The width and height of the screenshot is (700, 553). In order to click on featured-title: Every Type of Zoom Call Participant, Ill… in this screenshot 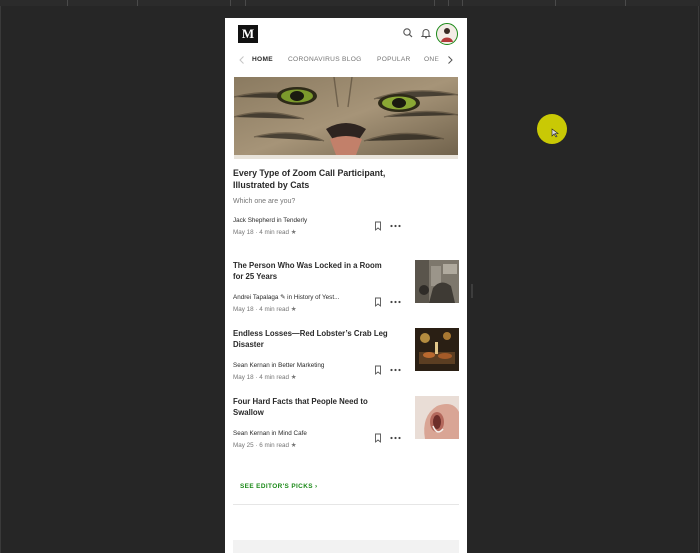, I will do `click(323, 179)`.